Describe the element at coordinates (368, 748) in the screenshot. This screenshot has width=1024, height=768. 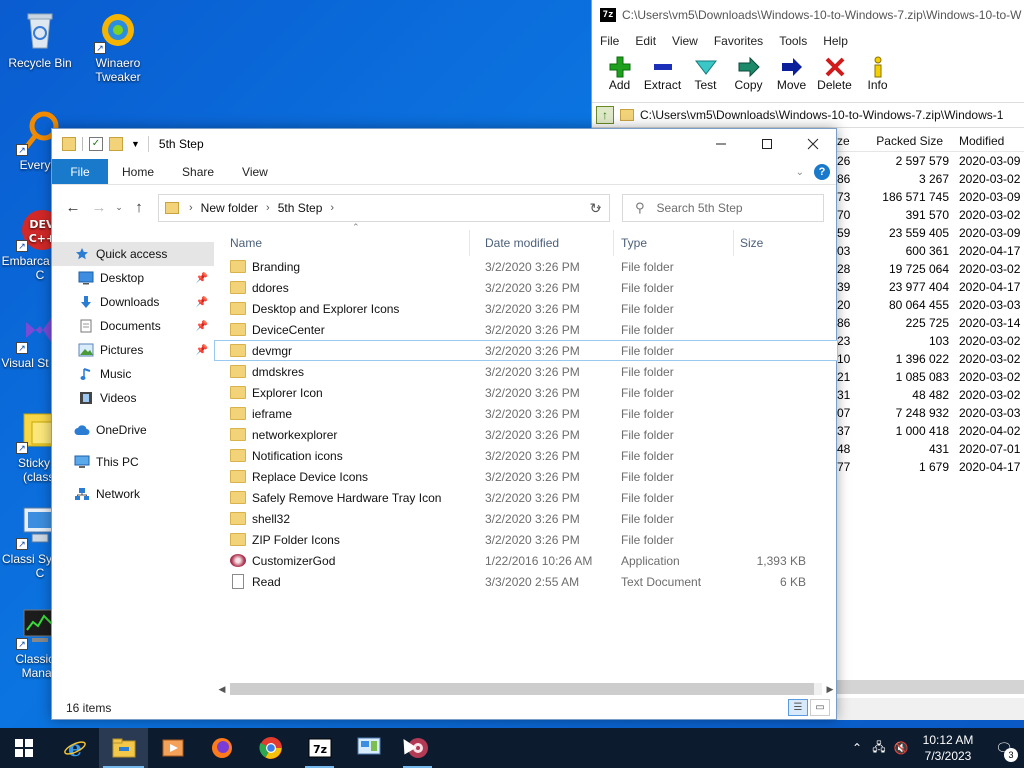
I see `taskbar-item-control-panel` at that location.